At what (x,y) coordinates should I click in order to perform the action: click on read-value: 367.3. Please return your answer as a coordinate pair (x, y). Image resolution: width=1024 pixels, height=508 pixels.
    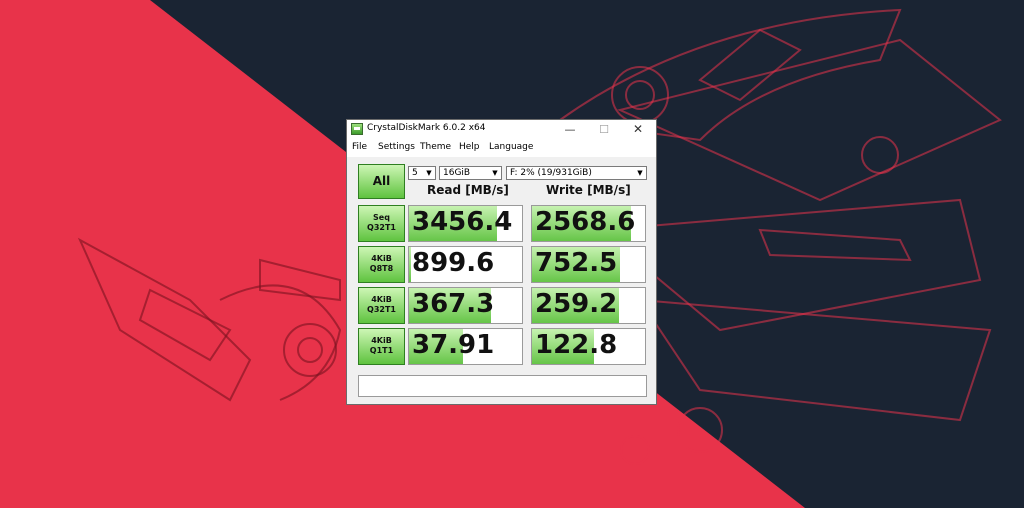
    Looking at the image, I should click on (453, 304).